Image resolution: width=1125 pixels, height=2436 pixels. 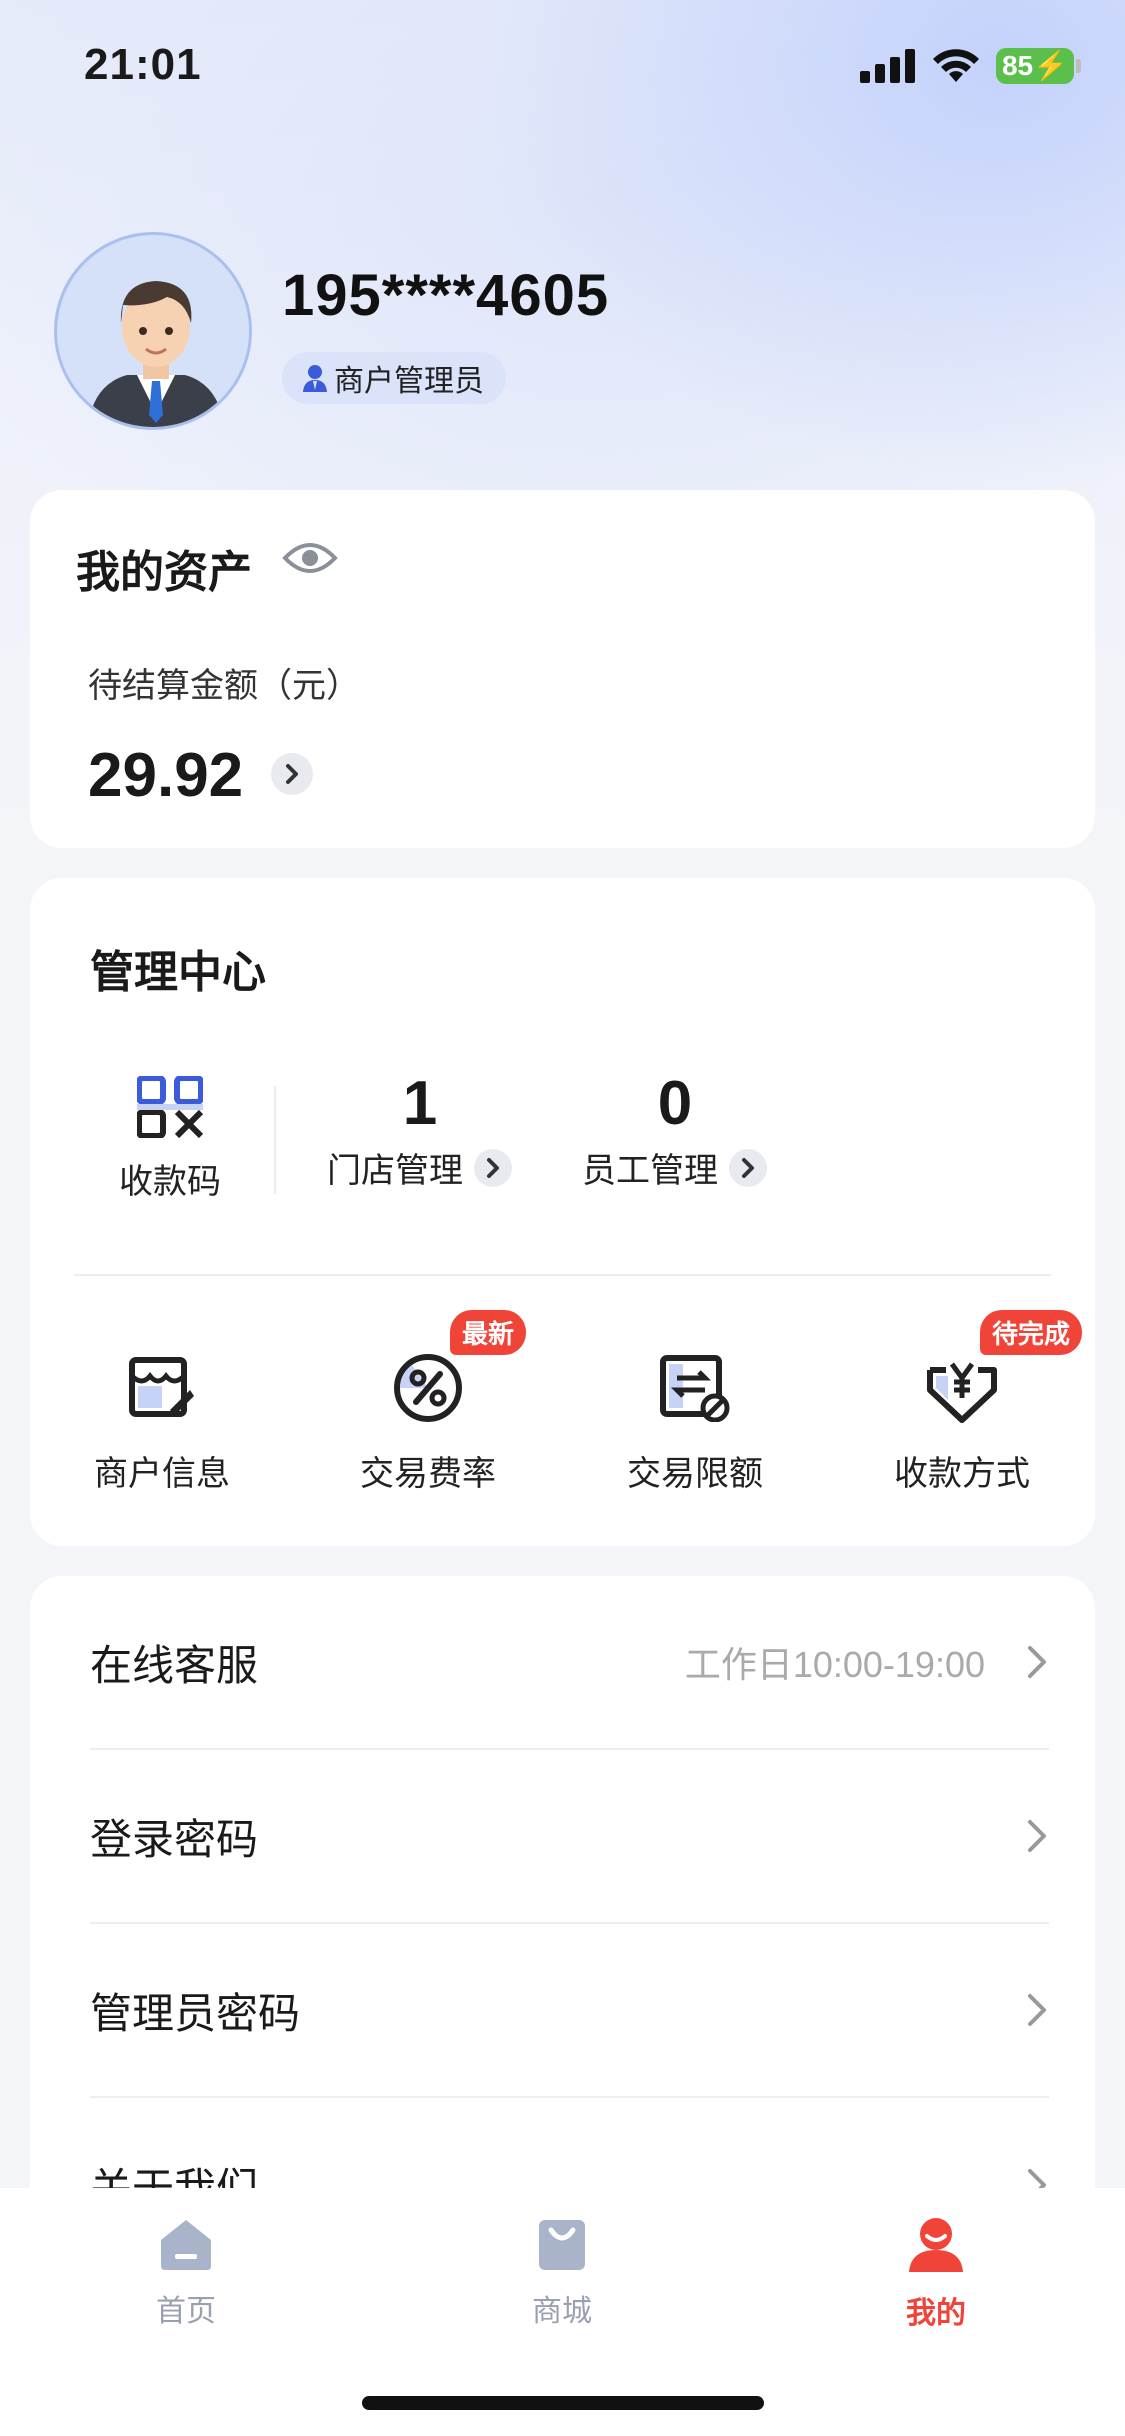 I want to click on profile-icon, so click(x=936, y=2245).